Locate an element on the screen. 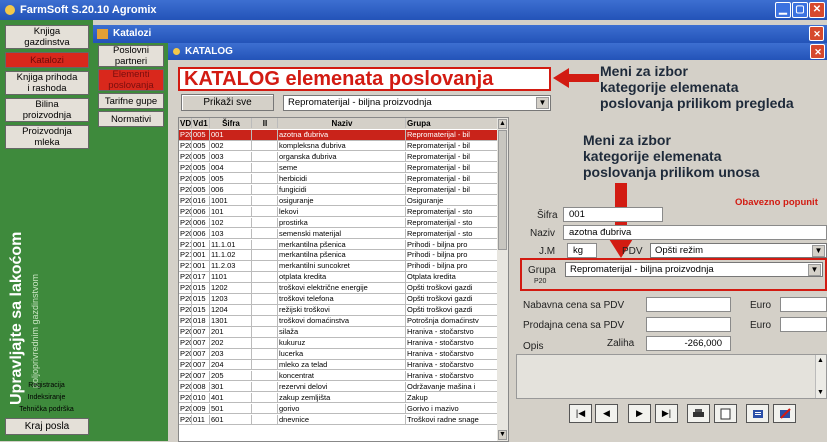 The width and height of the screenshot is (827, 442). katalog-close-button: ✕ is located at coordinates (817, 51).